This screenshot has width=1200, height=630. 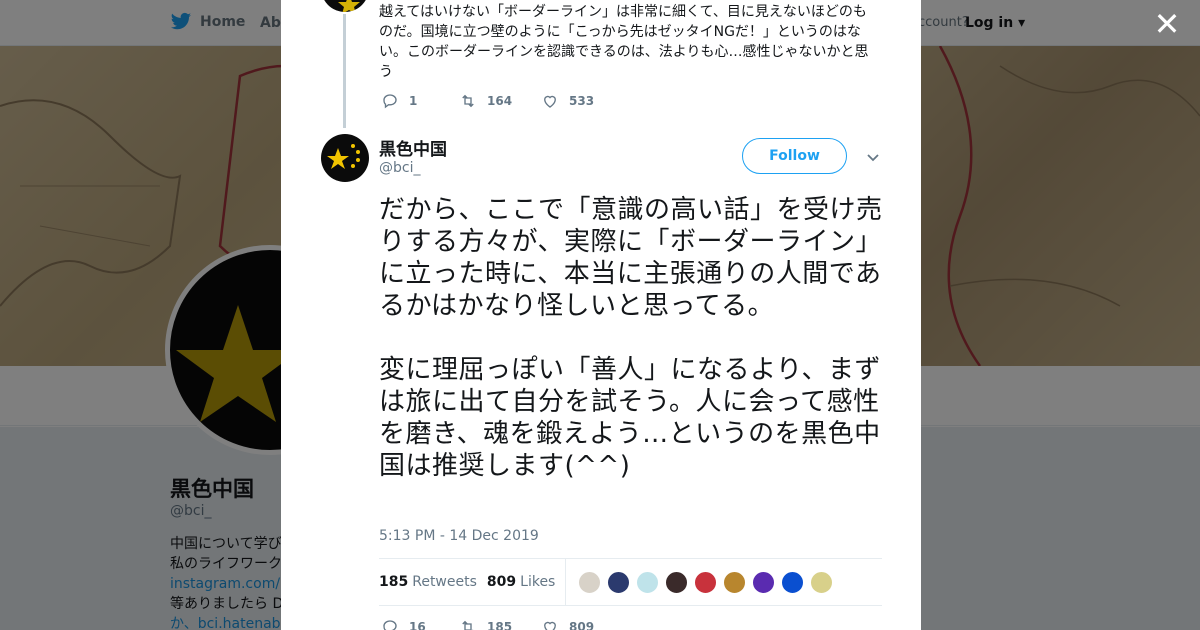 I want to click on like-count: 809, so click(x=582, y=625).